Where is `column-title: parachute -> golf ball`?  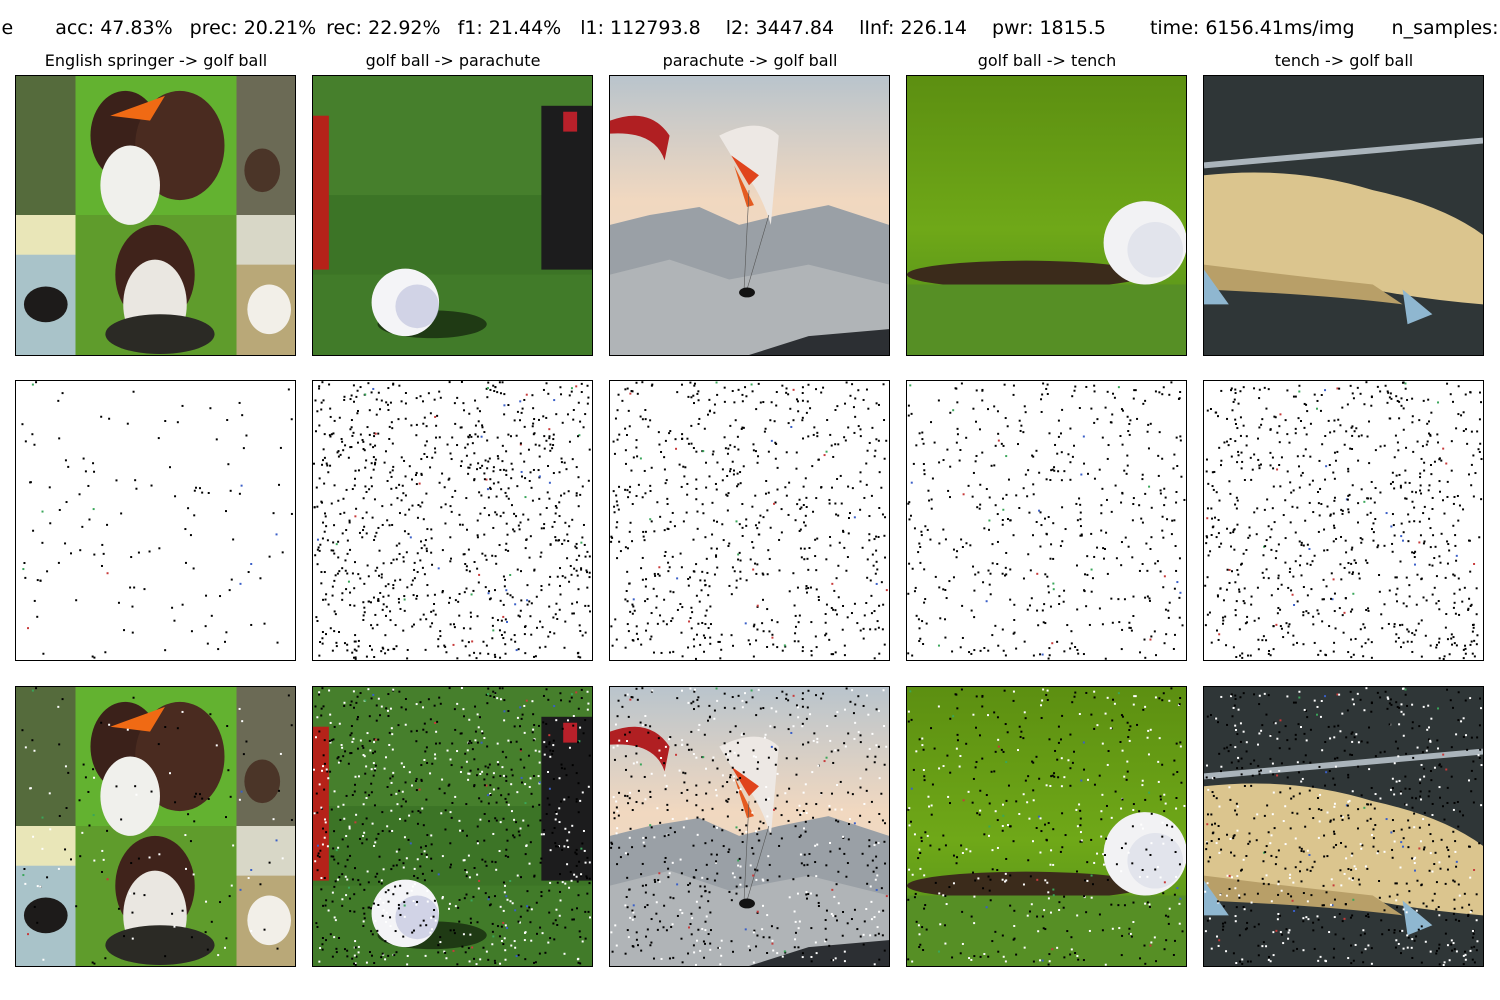 column-title: parachute -> golf ball is located at coordinates (750, 60).